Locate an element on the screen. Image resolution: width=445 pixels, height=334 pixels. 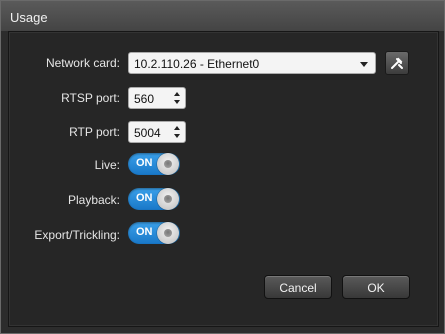
ok-button: OK is located at coordinates (376, 287).